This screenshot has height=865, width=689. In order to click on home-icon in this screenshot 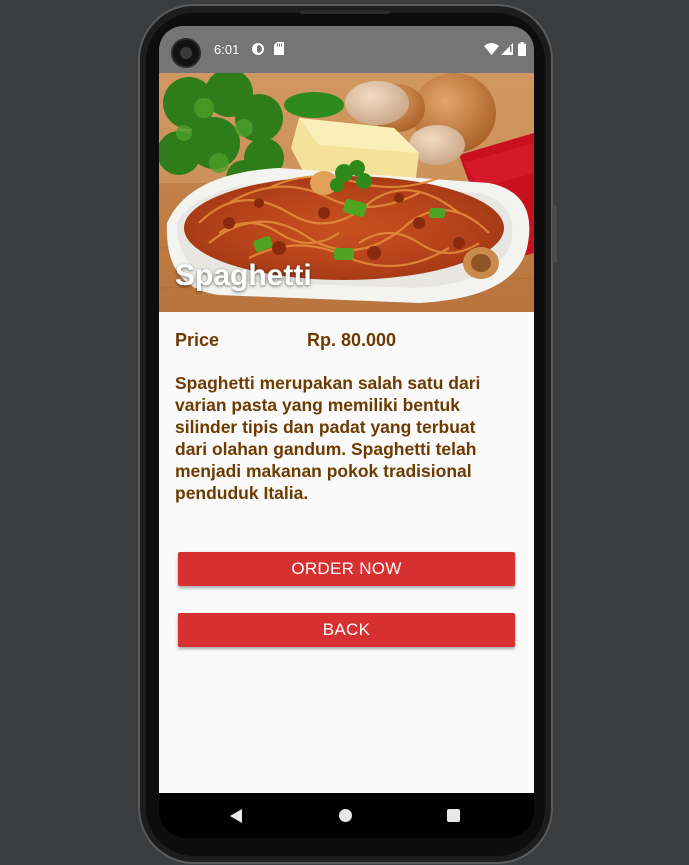, I will do `click(345, 815)`.